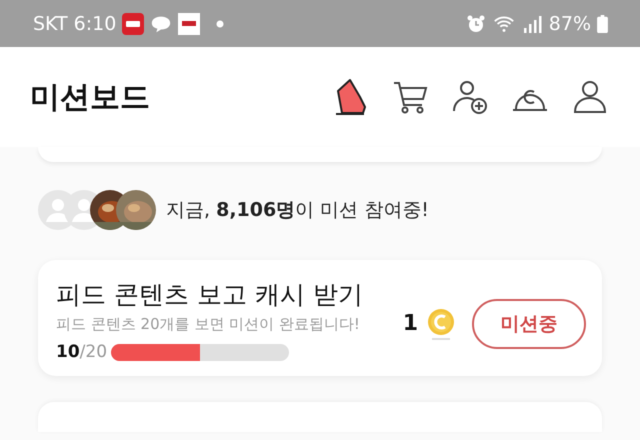 Image resolution: width=640 pixels, height=440 pixels. Describe the element at coordinates (50, 23) in the screenshot. I see `carrier-text: SKT` at that location.